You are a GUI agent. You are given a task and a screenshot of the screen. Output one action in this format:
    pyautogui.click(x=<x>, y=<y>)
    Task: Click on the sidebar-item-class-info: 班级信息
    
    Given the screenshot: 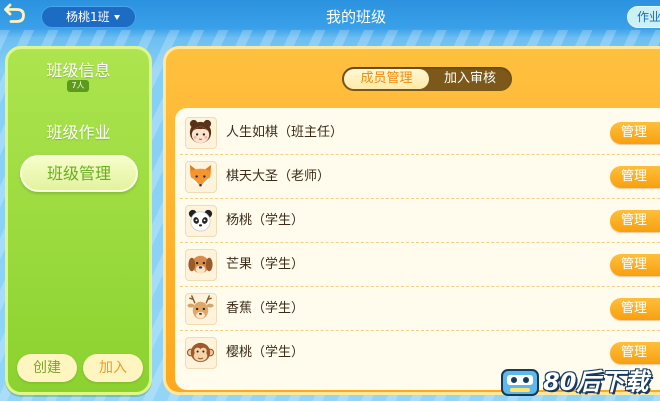 What is the action you would take?
    pyautogui.click(x=78, y=71)
    